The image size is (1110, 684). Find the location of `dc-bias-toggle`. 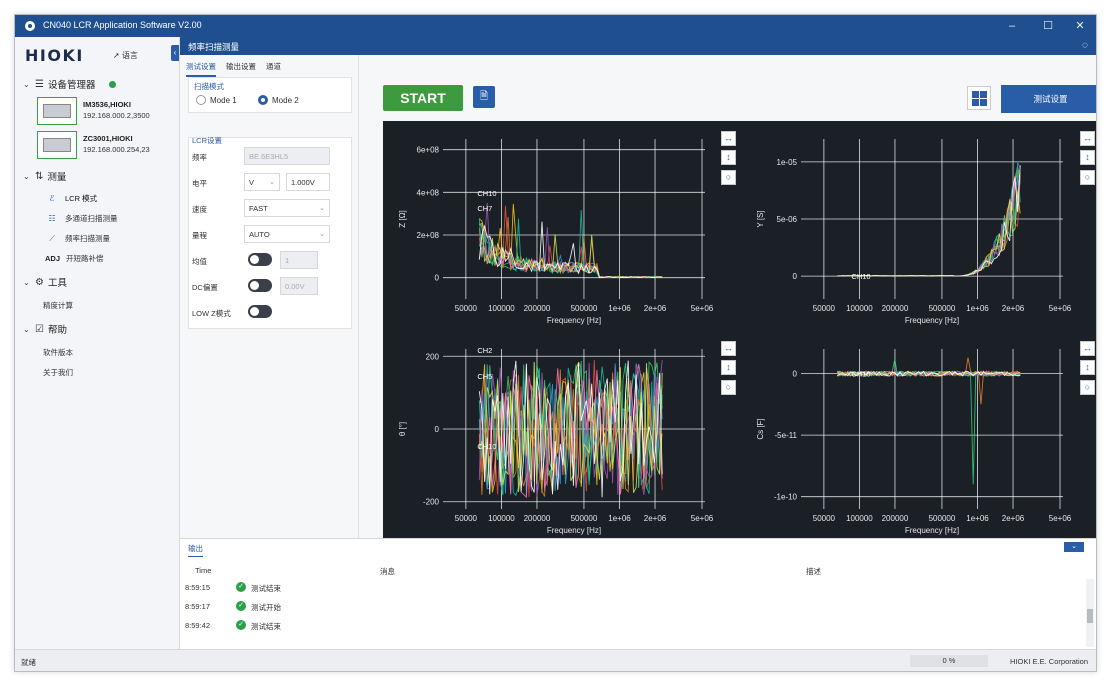

dc-bias-toggle is located at coordinates (260, 285).